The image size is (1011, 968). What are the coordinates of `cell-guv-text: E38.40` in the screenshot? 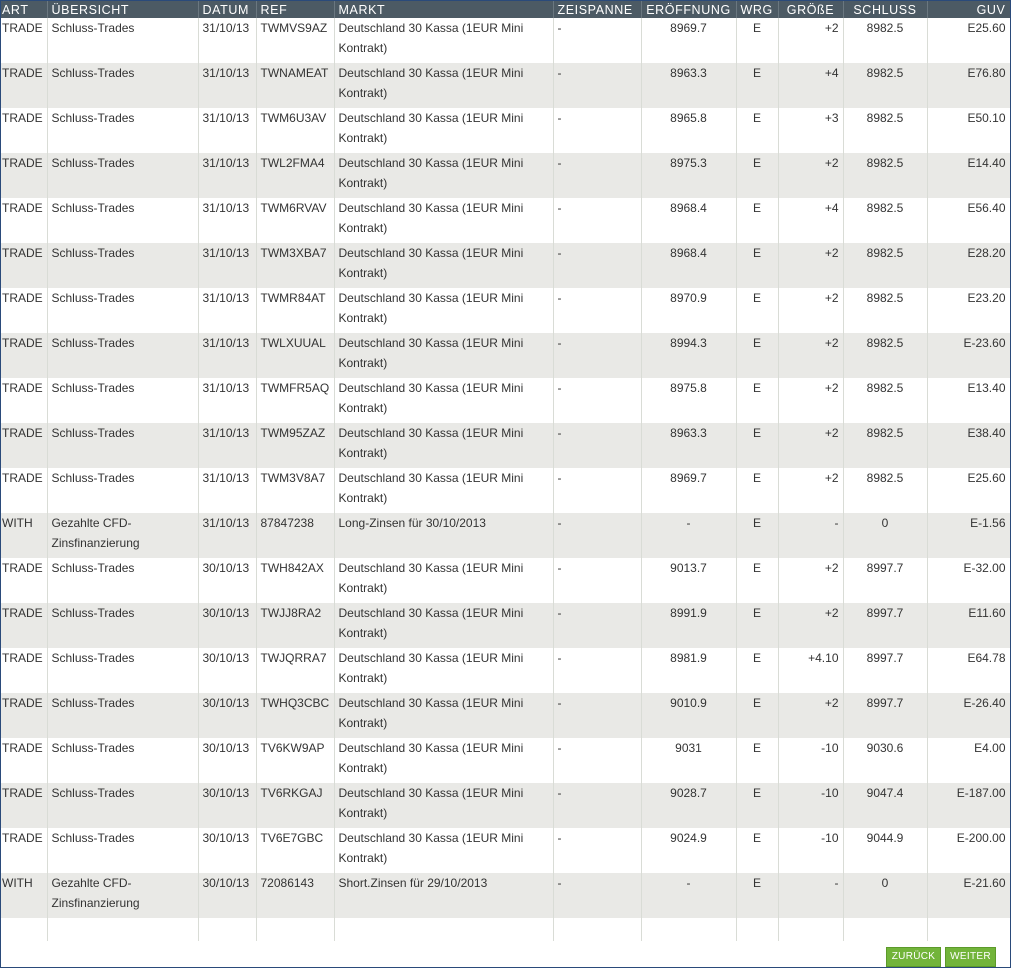 It's located at (986, 433).